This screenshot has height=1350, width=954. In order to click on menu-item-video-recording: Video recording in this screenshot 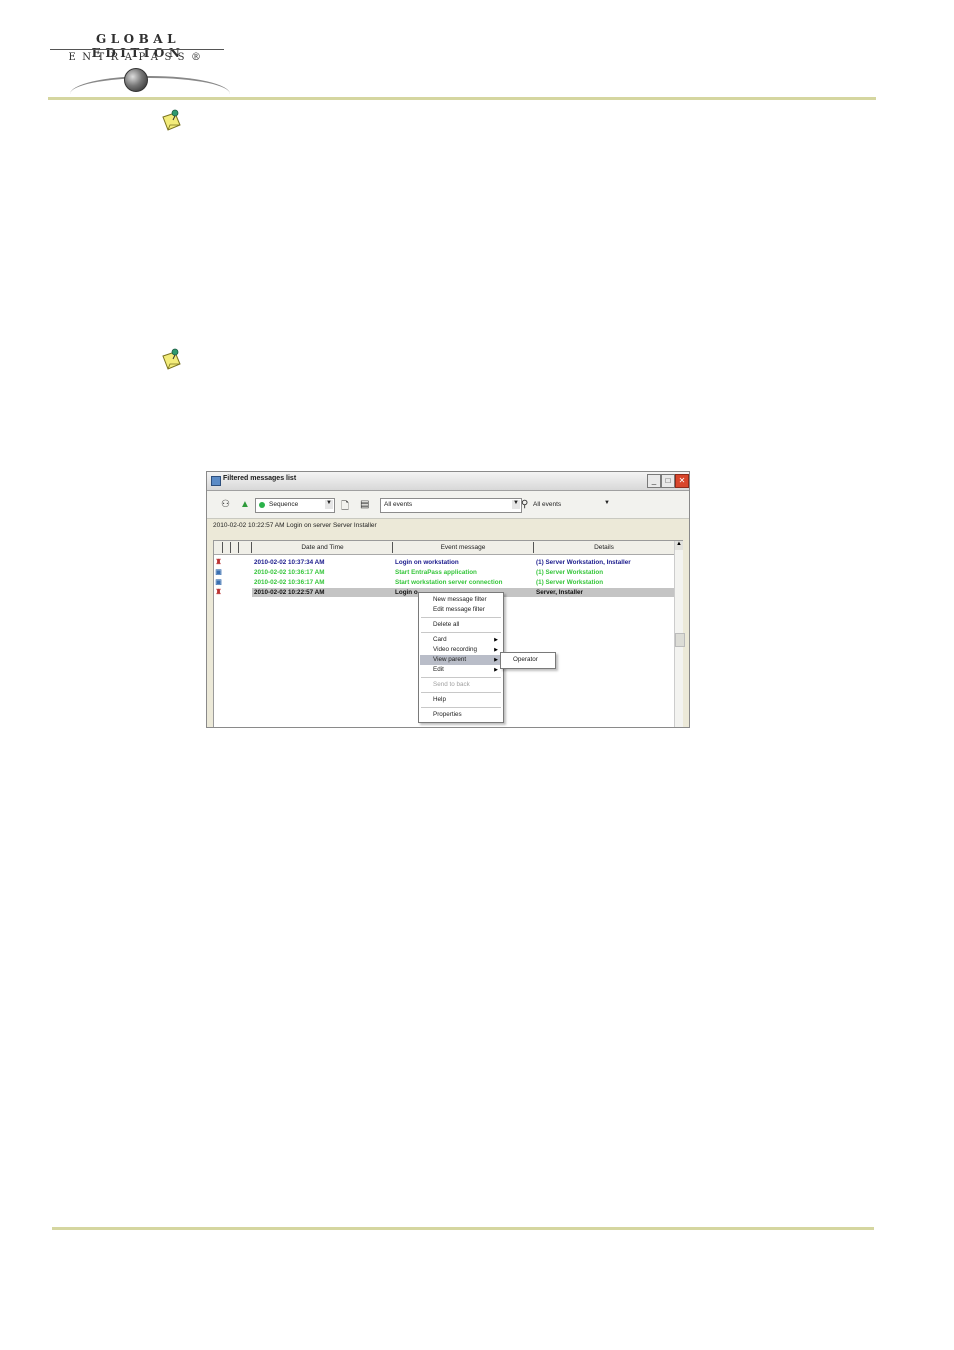, I will do `click(455, 649)`.